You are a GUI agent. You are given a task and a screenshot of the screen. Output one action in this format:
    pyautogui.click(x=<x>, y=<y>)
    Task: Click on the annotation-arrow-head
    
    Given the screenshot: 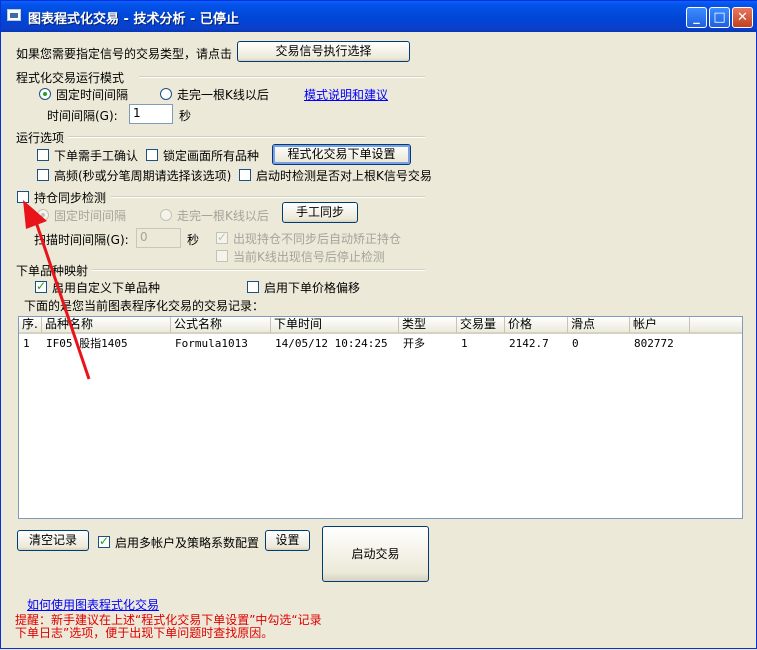 What is the action you would take?
    pyautogui.click(x=35, y=214)
    